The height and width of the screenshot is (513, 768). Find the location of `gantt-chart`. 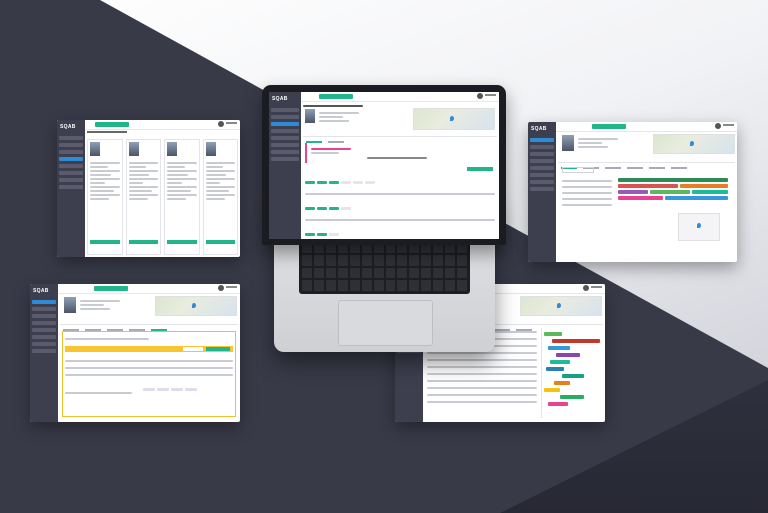

gantt-chart is located at coordinates (571, 373).